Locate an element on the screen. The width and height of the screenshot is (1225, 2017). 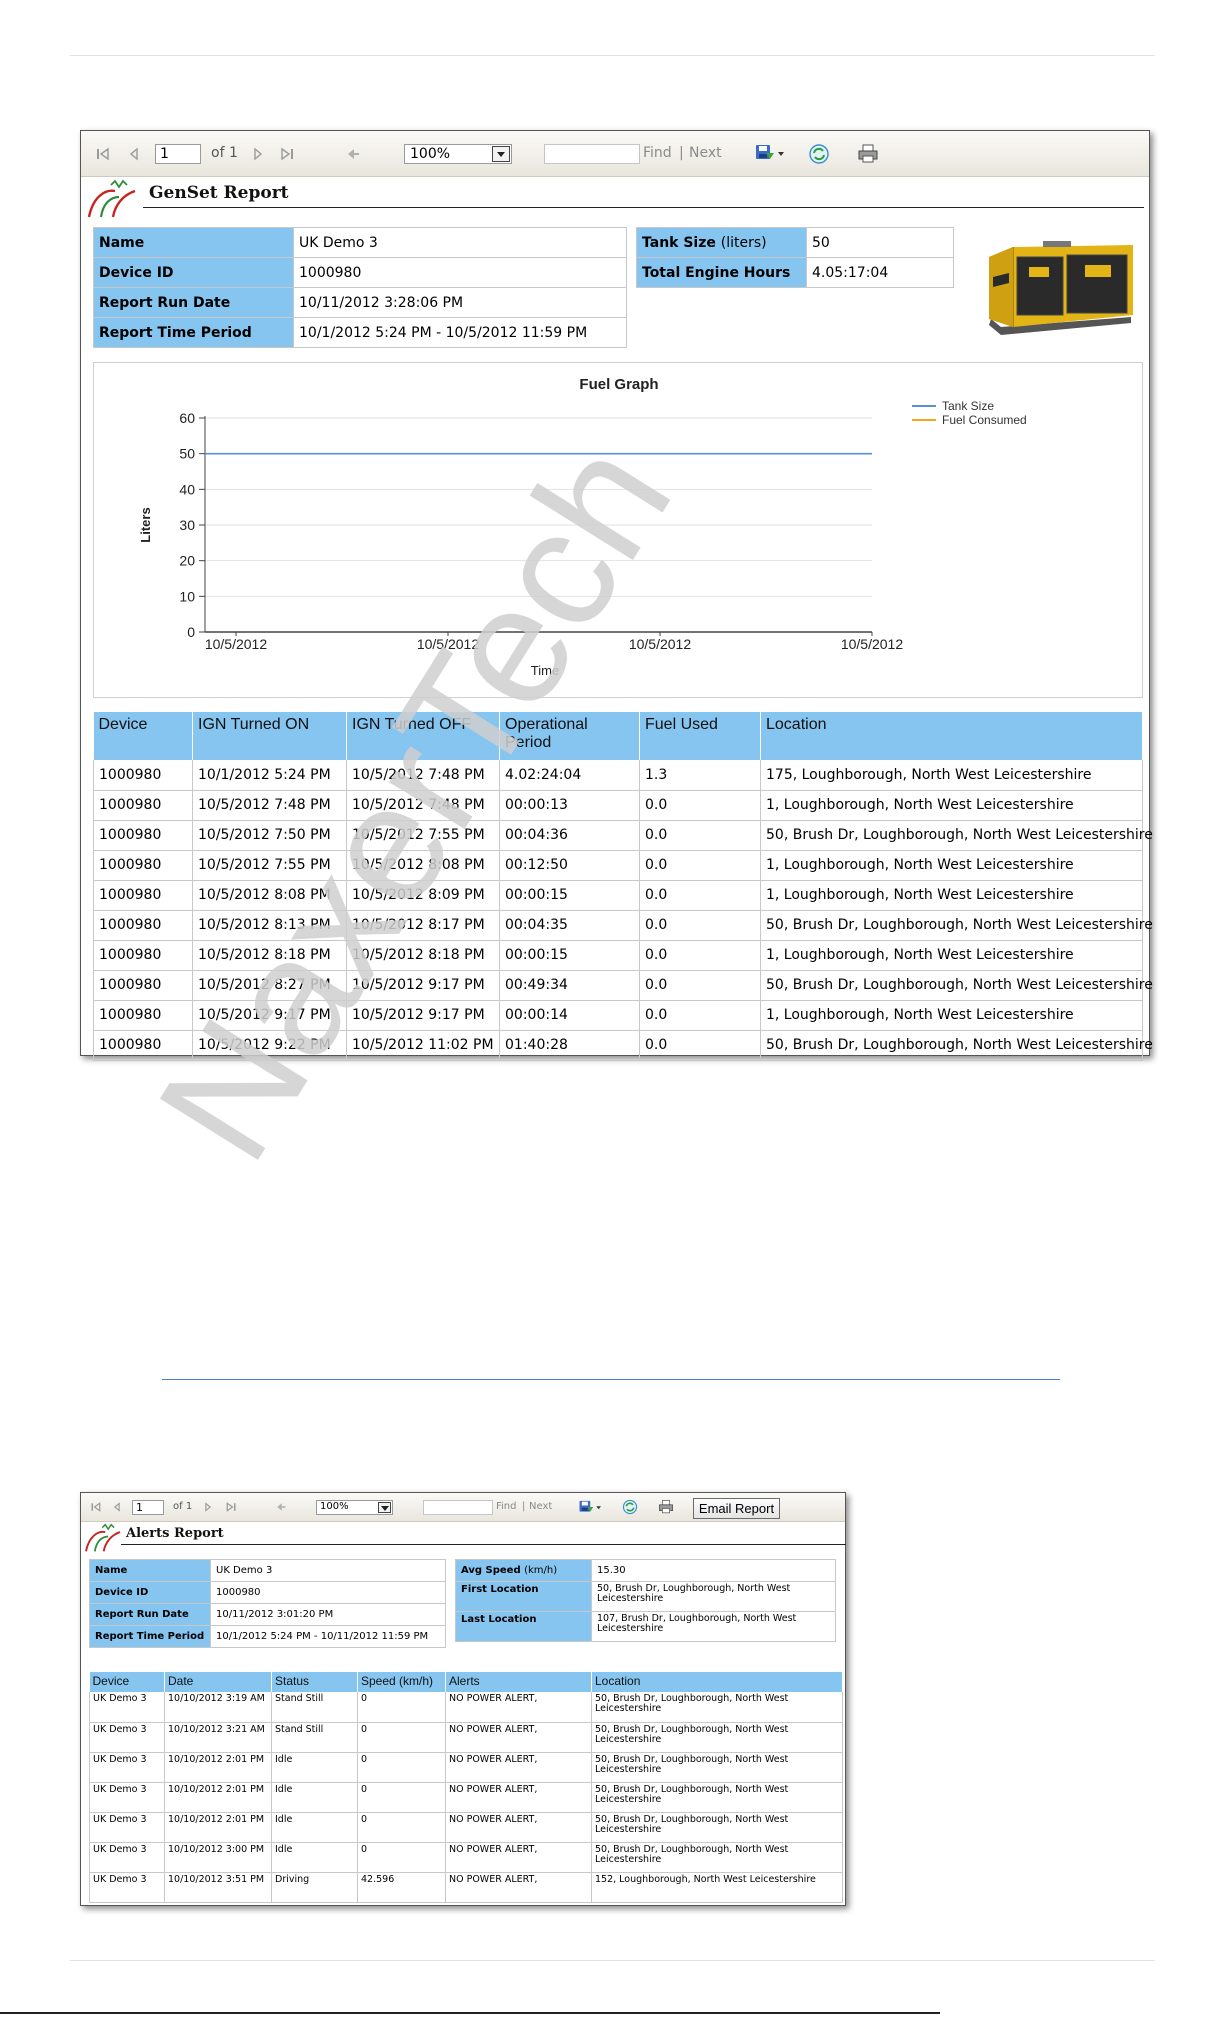
page-footer-rule is located at coordinates (470, 2013).